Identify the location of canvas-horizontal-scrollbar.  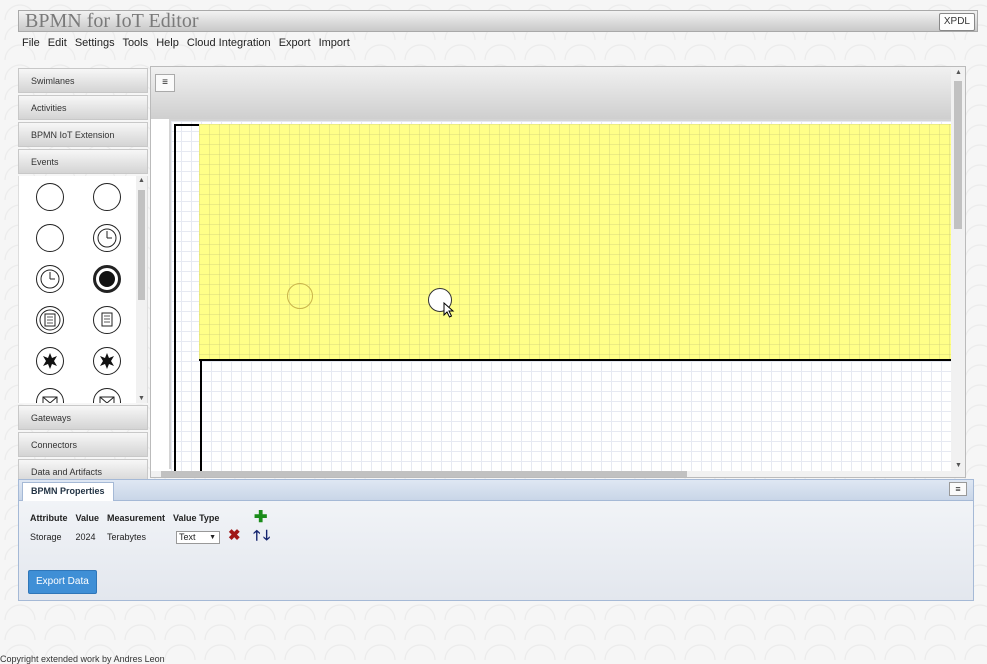
(551, 474).